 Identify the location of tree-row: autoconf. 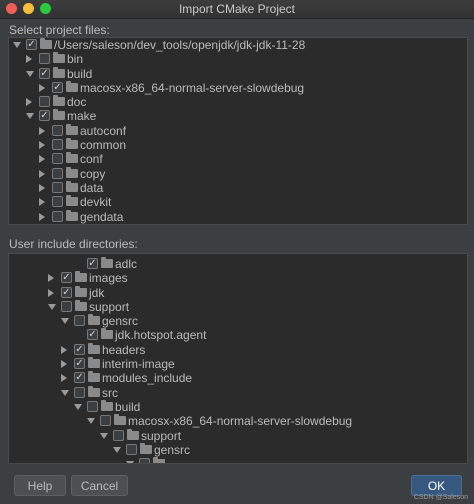
(238, 130).